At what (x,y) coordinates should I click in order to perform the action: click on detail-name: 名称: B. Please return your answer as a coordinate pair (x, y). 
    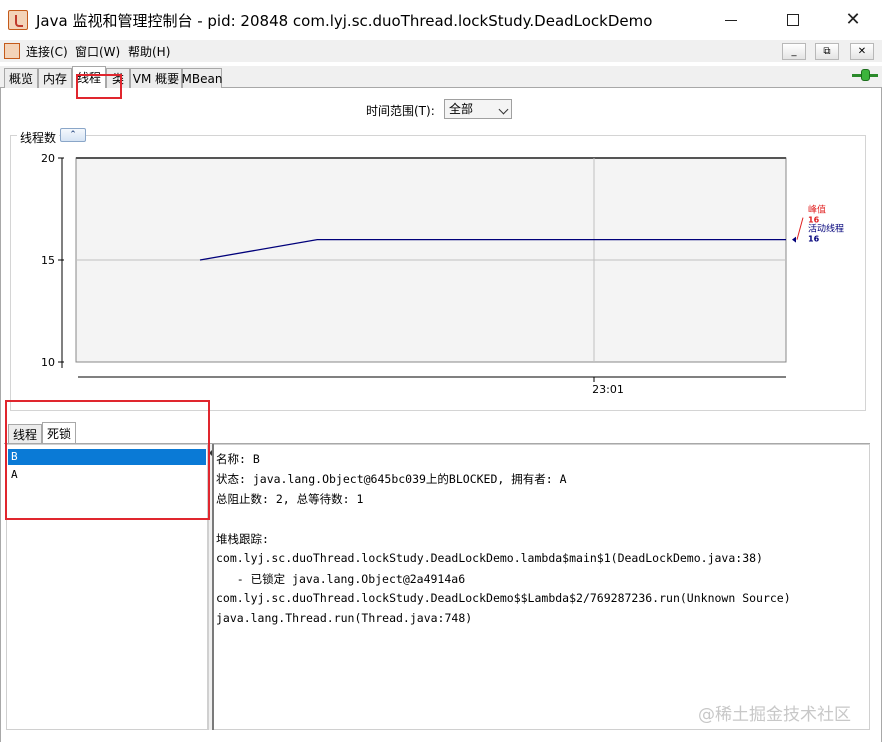
    Looking at the image, I should click on (238, 459).